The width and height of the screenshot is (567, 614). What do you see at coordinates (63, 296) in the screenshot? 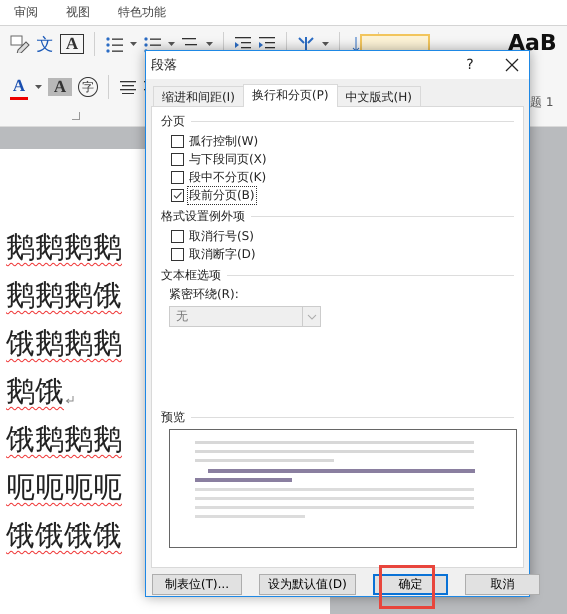
I see `text-line: 鹅鹅鹅饿` at bounding box center [63, 296].